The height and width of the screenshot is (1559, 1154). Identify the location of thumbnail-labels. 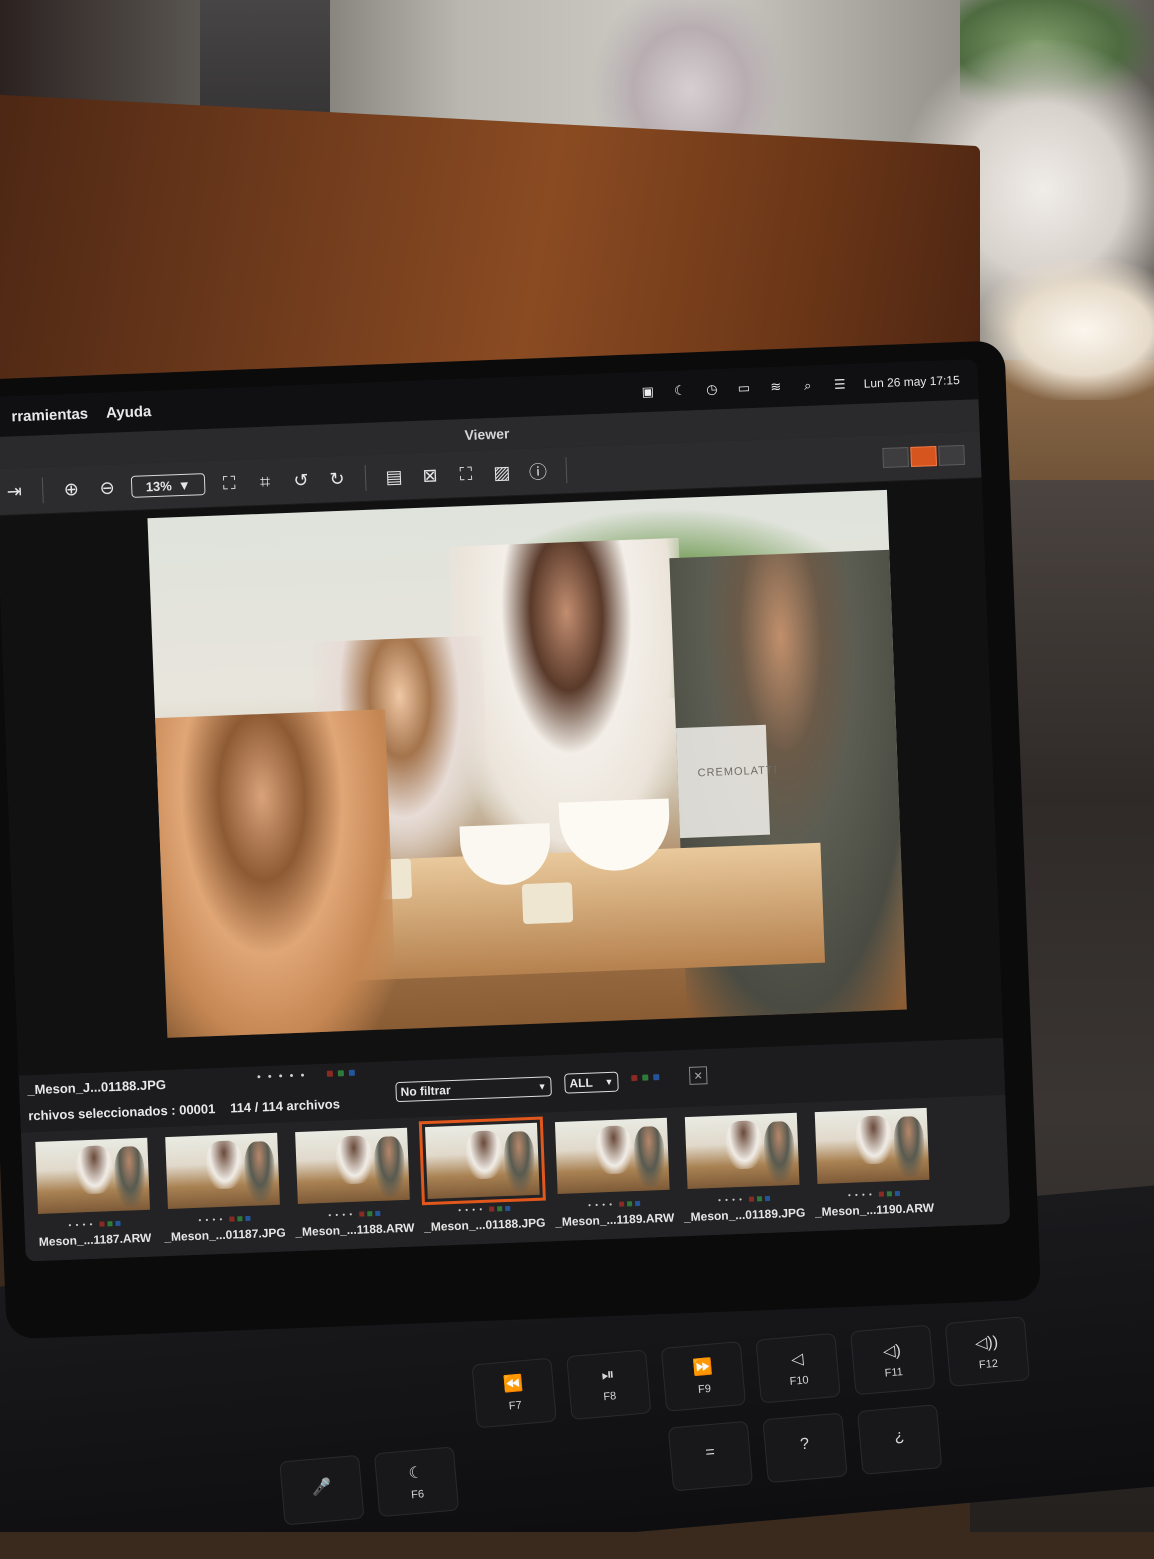
(370, 1213).